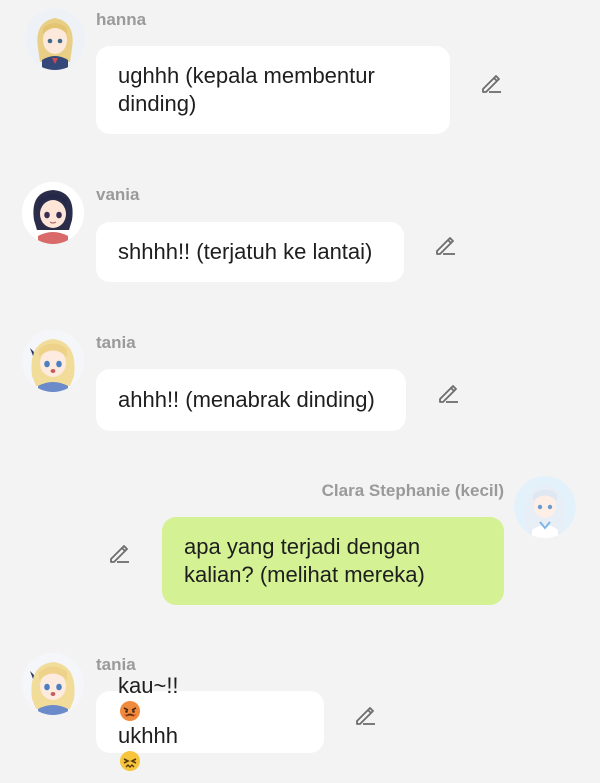 This screenshot has height=783, width=600. What do you see at coordinates (148, 685) in the screenshot?
I see `message-text-part: kau~!!` at bounding box center [148, 685].